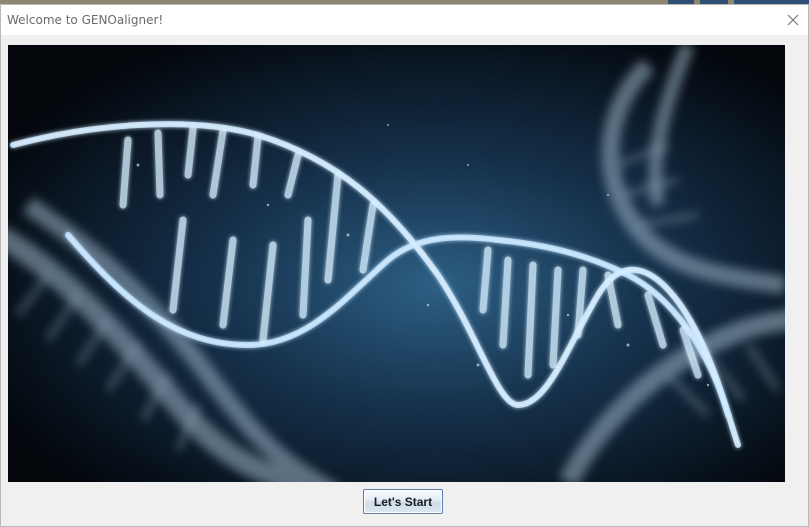  Describe the element at coordinates (403, 501) in the screenshot. I see `lets-start-button: Let's Start` at that location.